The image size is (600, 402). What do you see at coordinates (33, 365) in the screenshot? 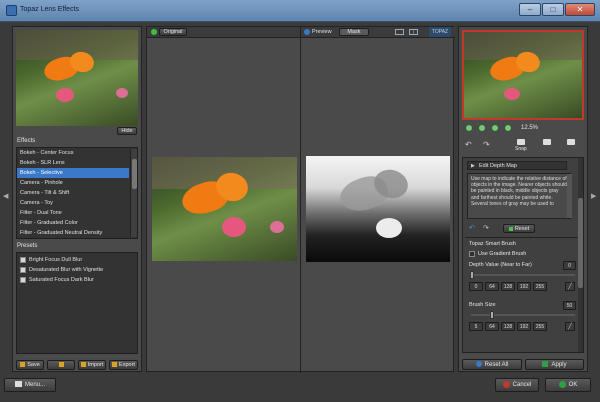
I see `save-label: Save` at bounding box center [33, 365].